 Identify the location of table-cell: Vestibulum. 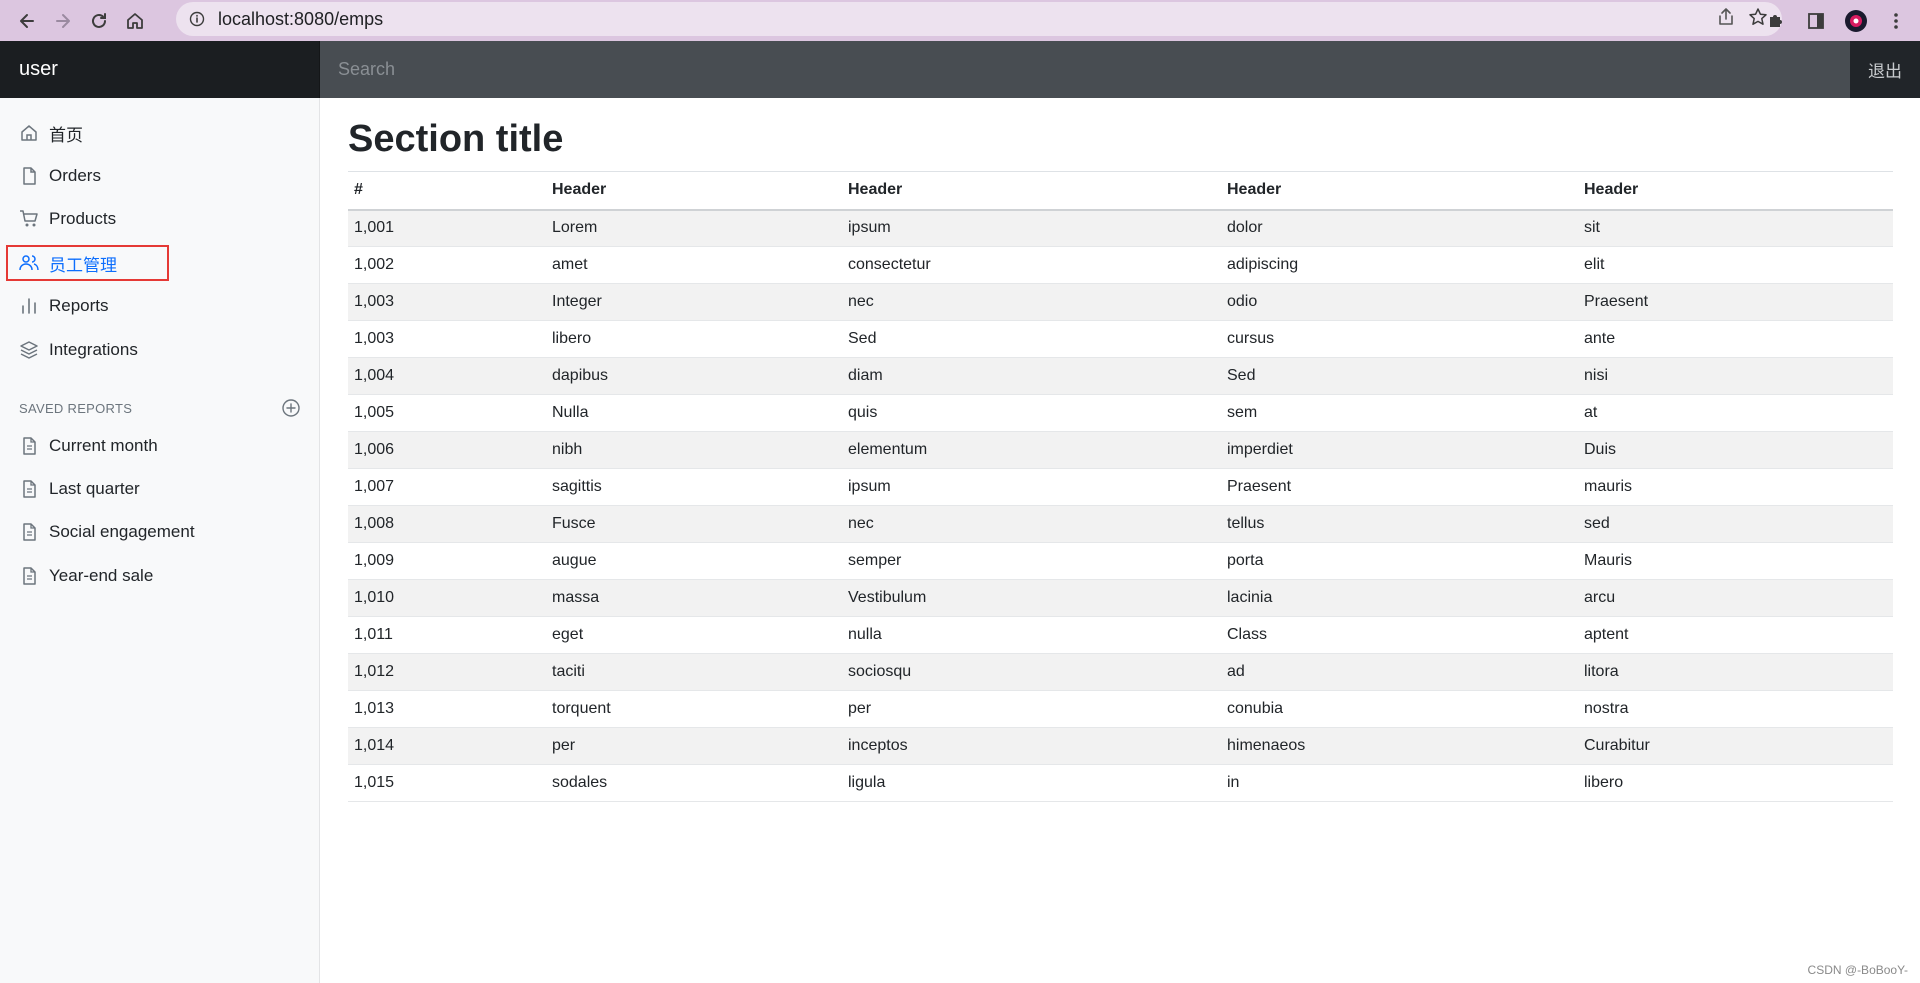
(1031, 598).